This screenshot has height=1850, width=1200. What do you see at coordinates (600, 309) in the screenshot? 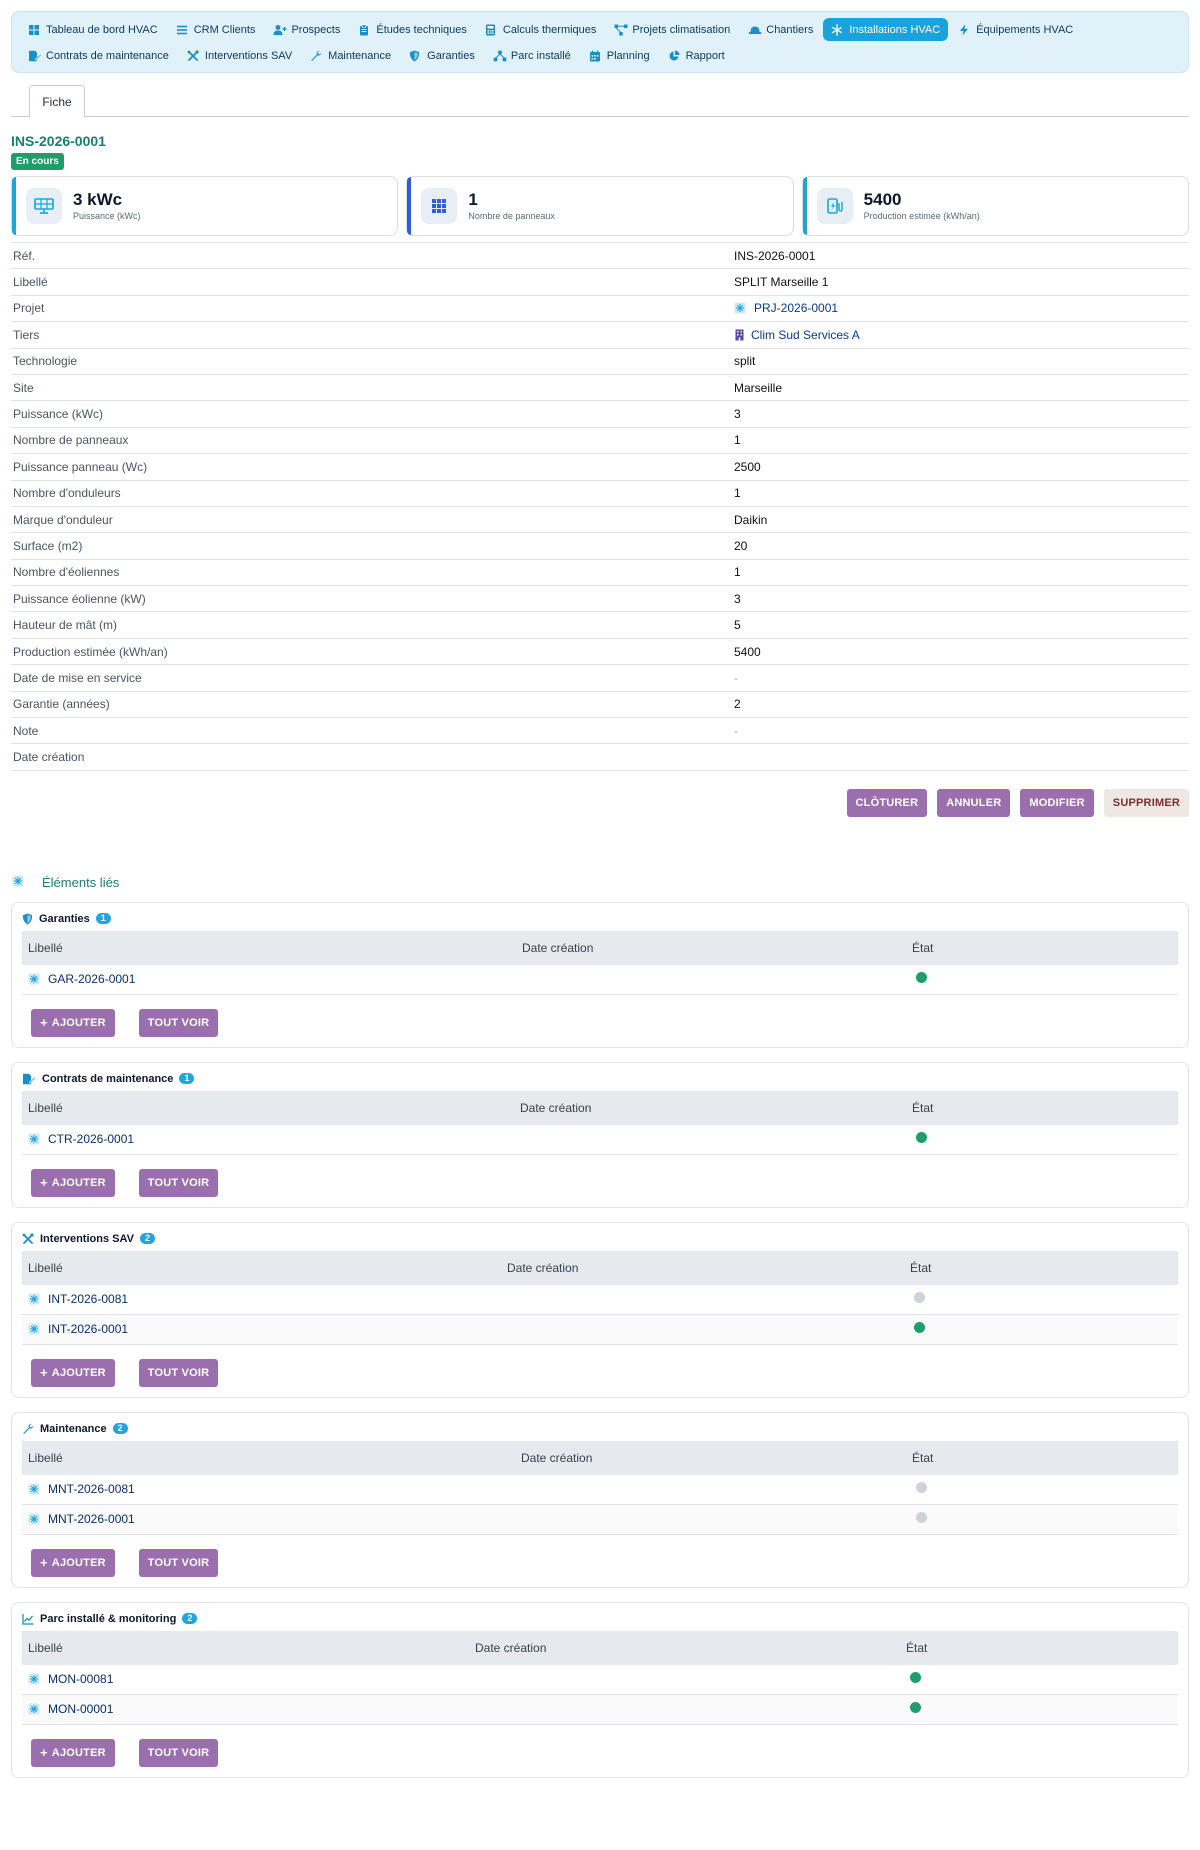
I see `detail-row: Projet PRJ-2026-0001` at bounding box center [600, 309].